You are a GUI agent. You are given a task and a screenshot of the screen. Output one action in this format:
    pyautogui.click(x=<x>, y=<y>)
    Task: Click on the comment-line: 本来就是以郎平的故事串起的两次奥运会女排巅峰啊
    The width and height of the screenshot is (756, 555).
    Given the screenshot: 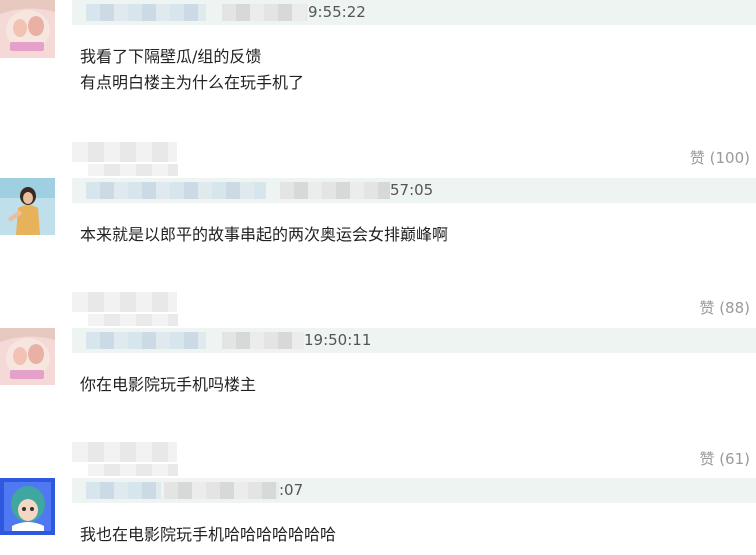 What is the action you would take?
    pyautogui.click(x=264, y=234)
    